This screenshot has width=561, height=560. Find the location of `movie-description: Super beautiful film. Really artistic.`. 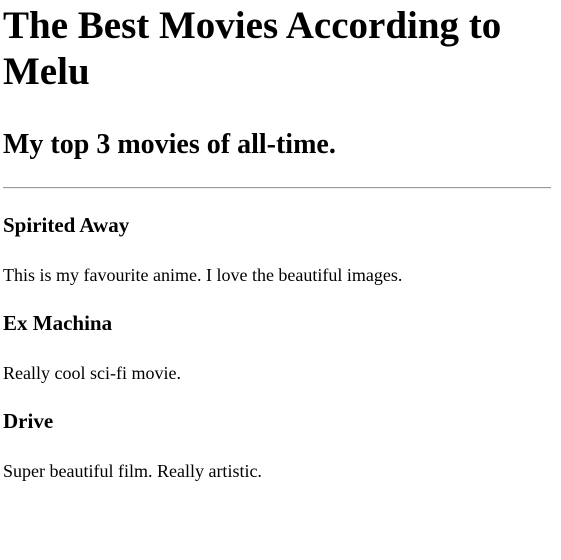

movie-description: Super beautiful film. Really artistic. is located at coordinates (132, 471).